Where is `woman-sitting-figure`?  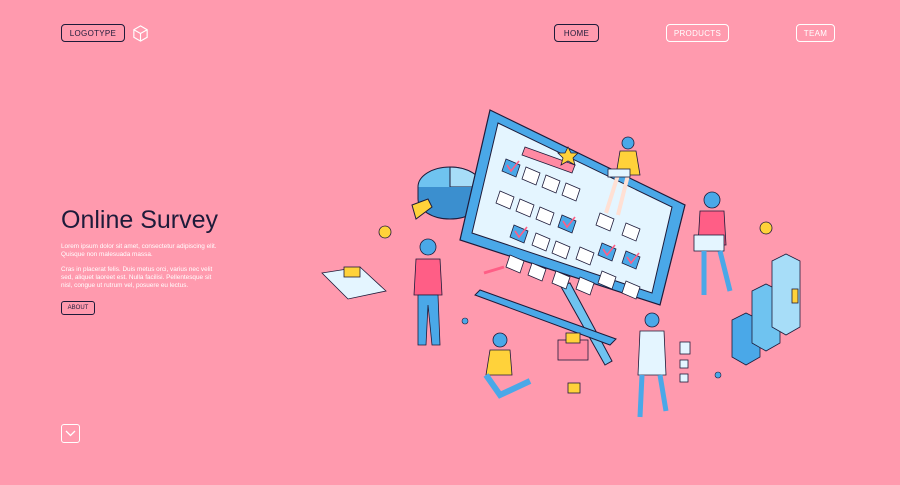 woman-sitting-figure is located at coordinates (507, 365).